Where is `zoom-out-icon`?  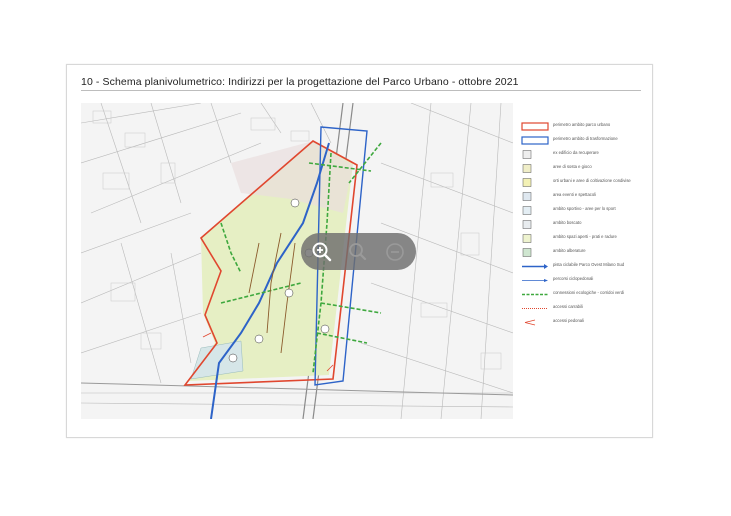 zoom-out-icon is located at coordinates (395, 252).